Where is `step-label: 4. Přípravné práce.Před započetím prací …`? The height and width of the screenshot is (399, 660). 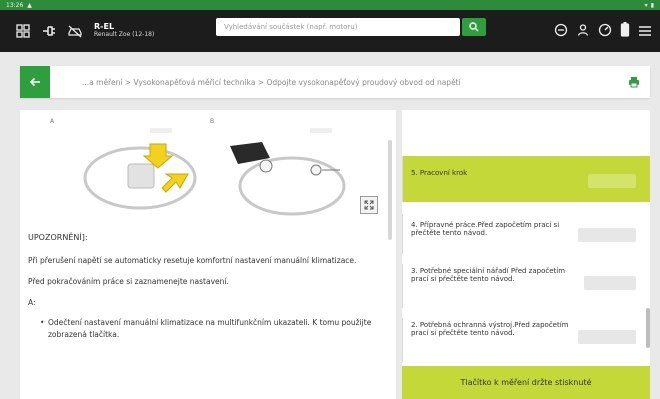
step-label: 4. Přípravné práce.Před započetím prací … is located at coordinates (485, 229).